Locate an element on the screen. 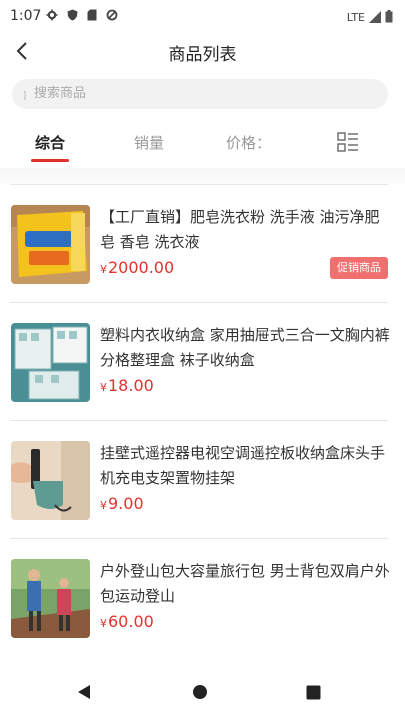  price-value: 2000.00 is located at coordinates (141, 267).